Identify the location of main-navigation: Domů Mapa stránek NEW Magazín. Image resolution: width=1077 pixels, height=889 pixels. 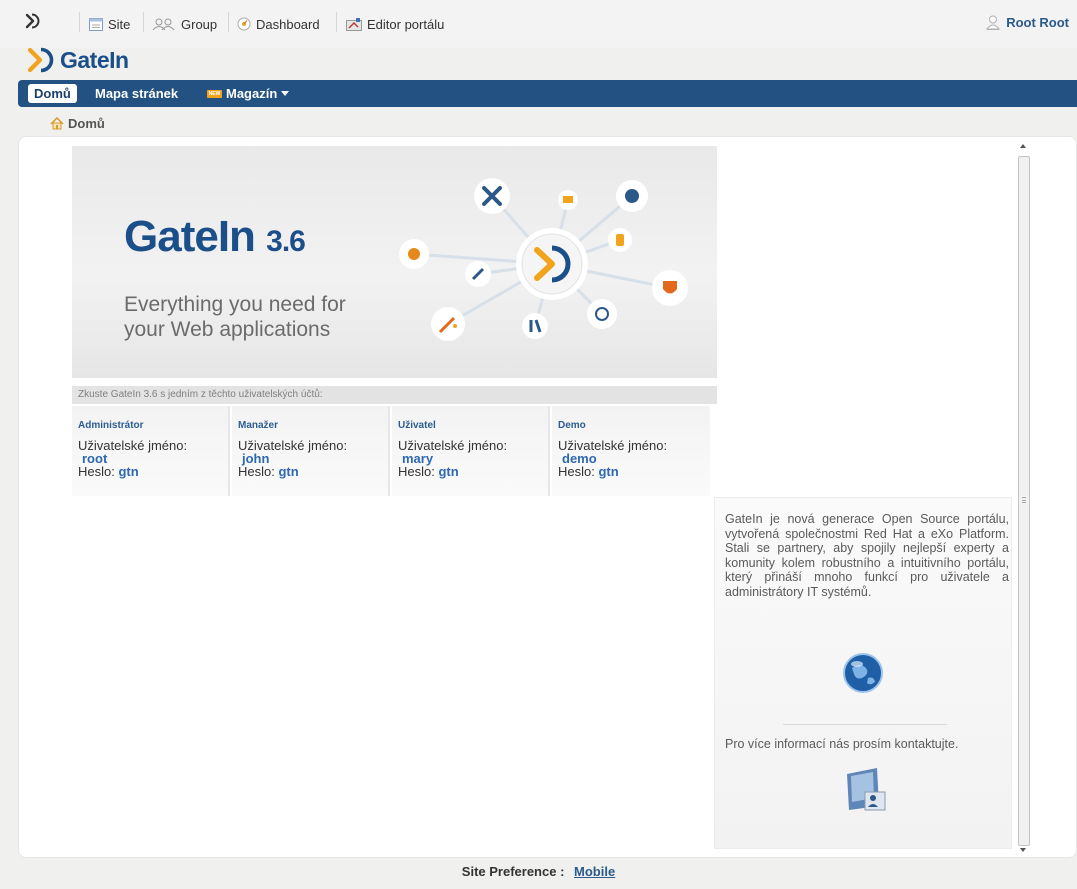
(547, 93).